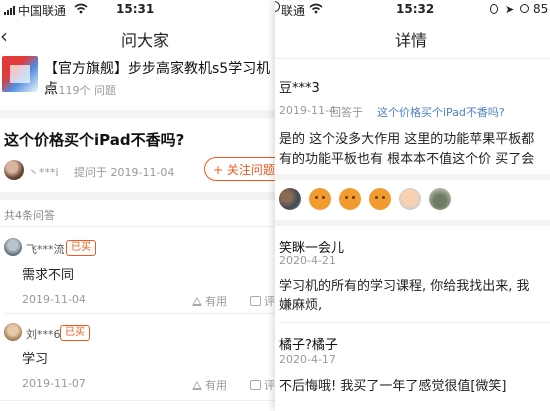 Image resolution: width=550 pixels, height=411 pixels. Describe the element at coordinates (45, 249) in the screenshot. I see `answerer-name: 飞***流` at that location.